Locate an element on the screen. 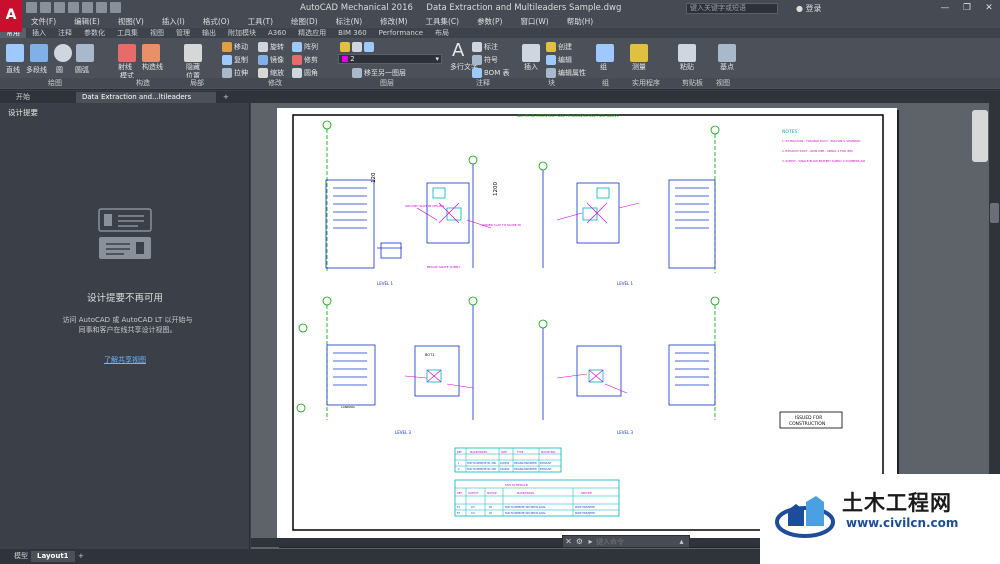 The width and height of the screenshot is (1000, 564). construction-line-icon is located at coordinates (151, 53).